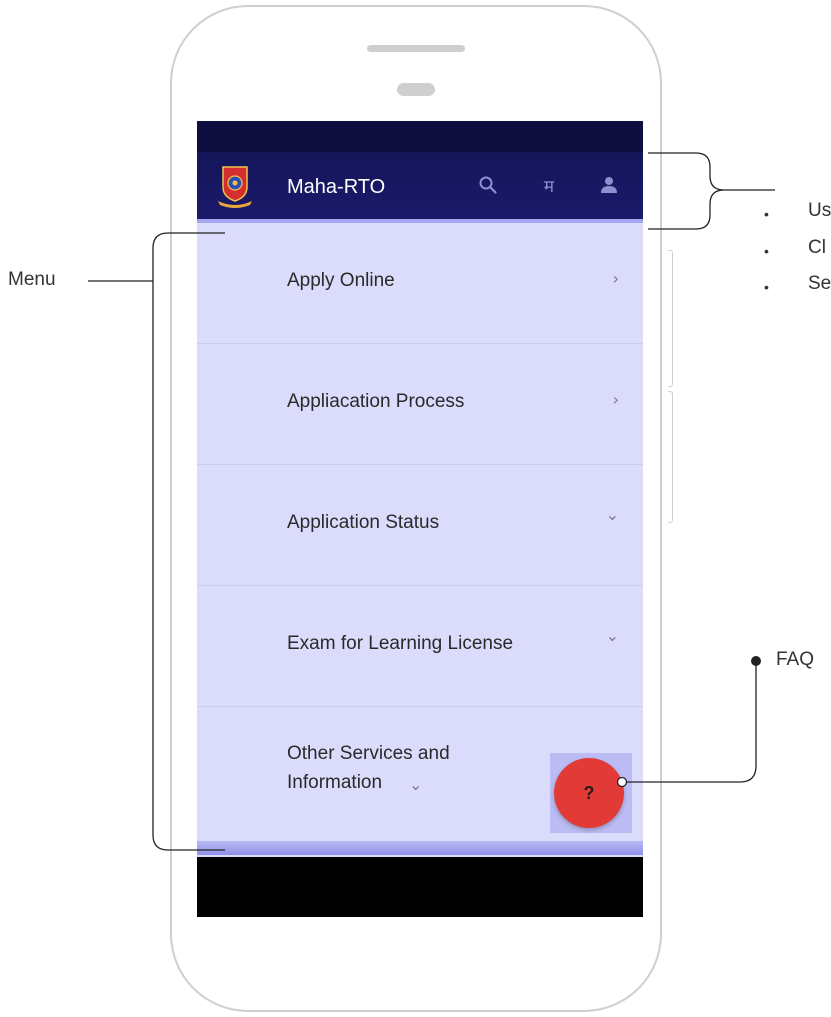 The width and height of the screenshot is (831, 1017). I want to click on header-annotation-item: Cl, so click(817, 247).